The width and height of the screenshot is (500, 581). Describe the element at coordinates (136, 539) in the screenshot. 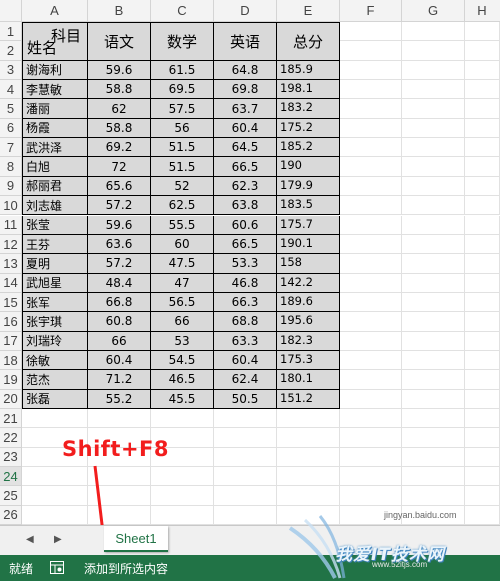

I see `sheet-tab-sheet1: Sheet1` at that location.